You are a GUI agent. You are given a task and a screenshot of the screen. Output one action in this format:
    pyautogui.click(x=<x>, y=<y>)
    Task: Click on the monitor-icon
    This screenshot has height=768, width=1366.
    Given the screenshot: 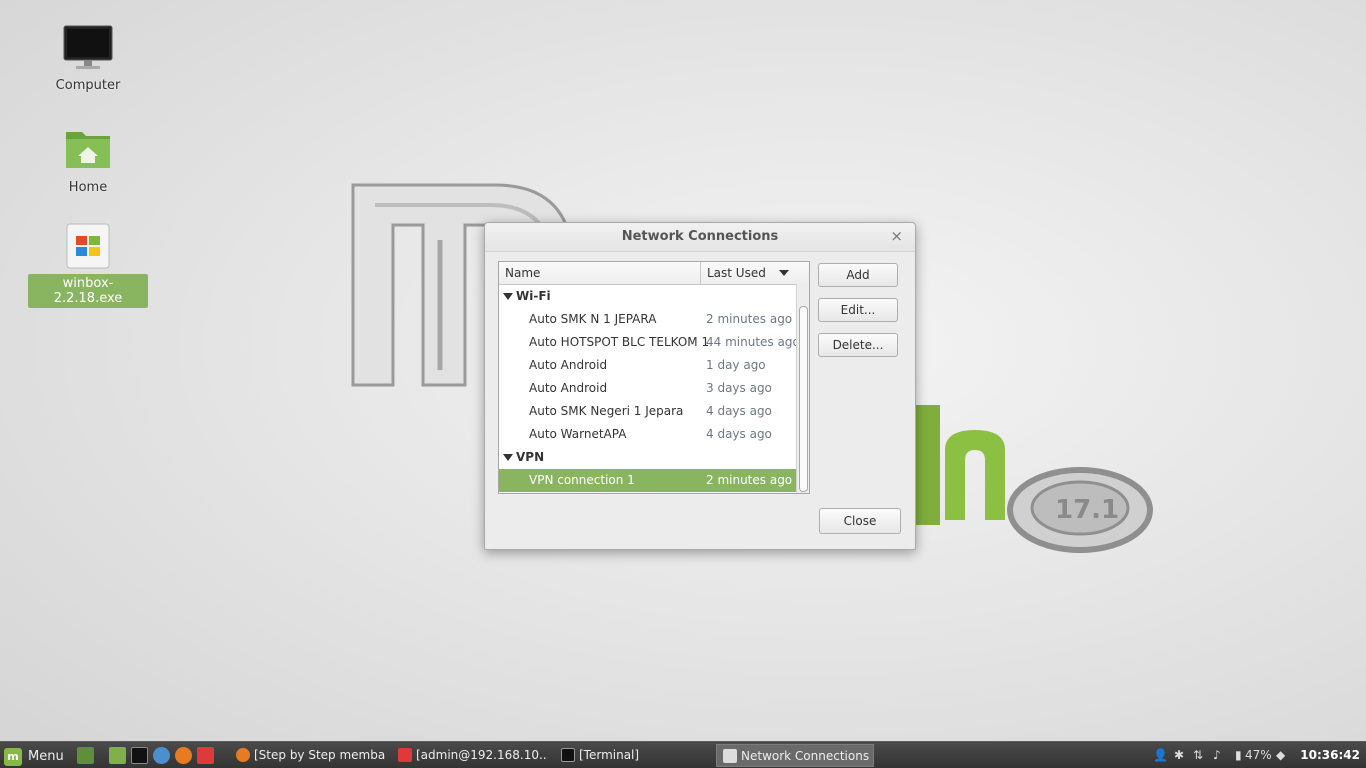 What is the action you would take?
    pyautogui.click(x=88, y=48)
    